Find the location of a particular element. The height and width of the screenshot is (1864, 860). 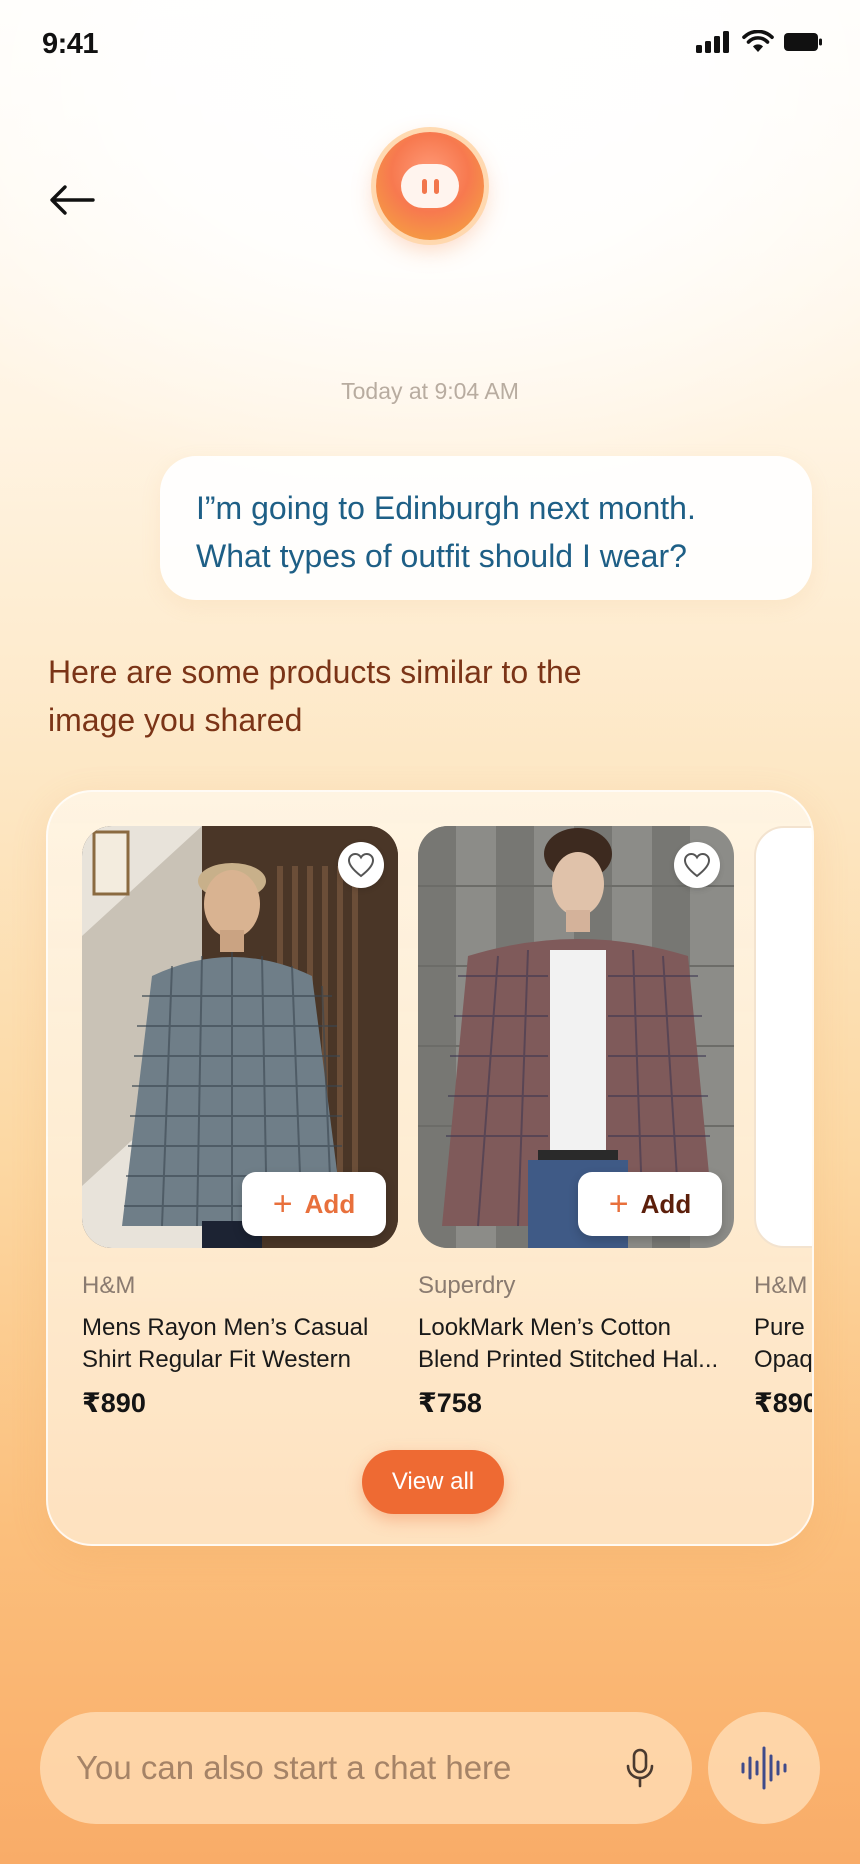

assistant-message-line: image you shared is located at coordinates (175, 720).